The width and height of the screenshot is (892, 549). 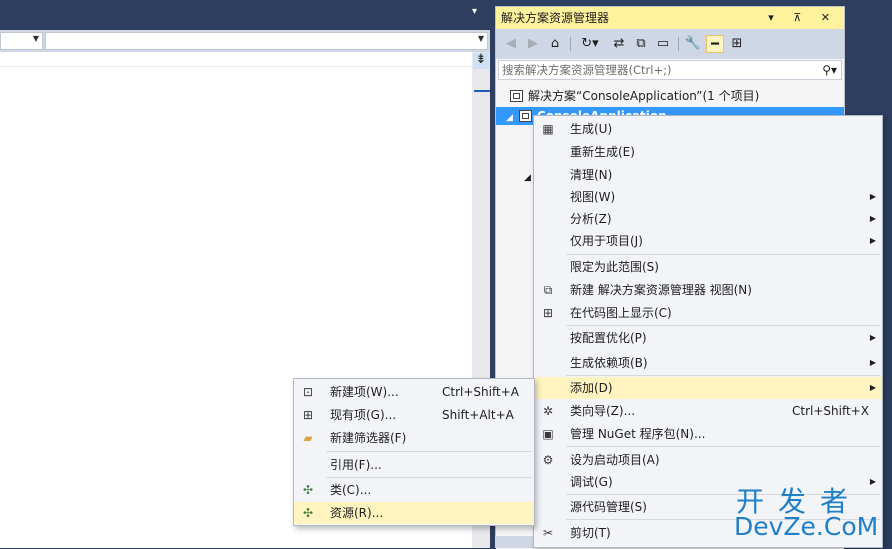 What do you see at coordinates (516, 96) in the screenshot?
I see `solution-icon` at bounding box center [516, 96].